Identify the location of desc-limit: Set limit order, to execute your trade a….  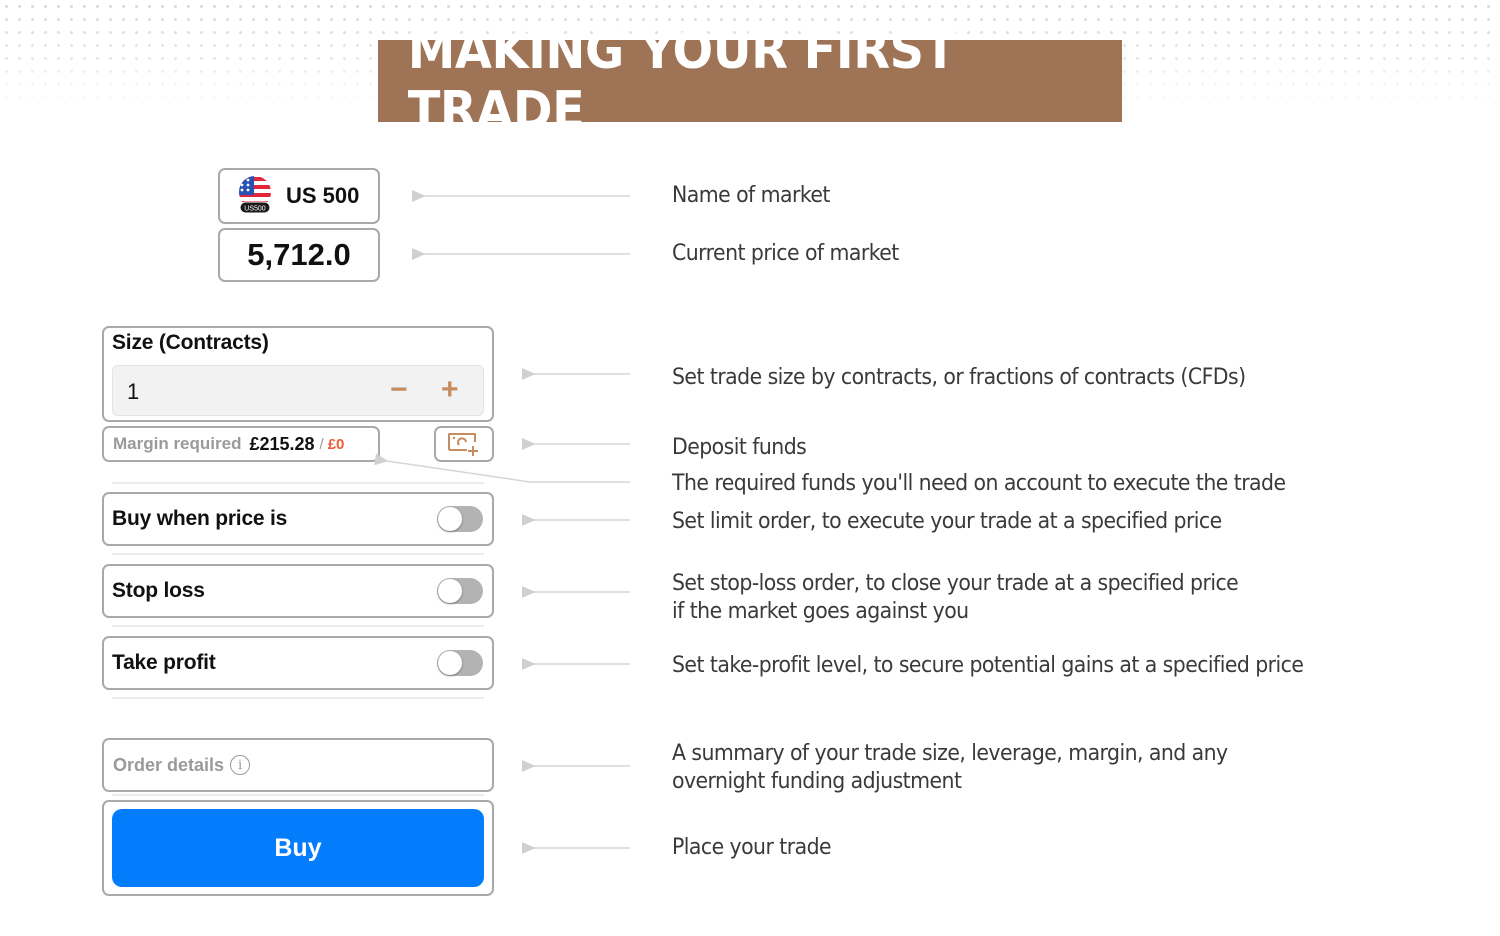
(947, 521).